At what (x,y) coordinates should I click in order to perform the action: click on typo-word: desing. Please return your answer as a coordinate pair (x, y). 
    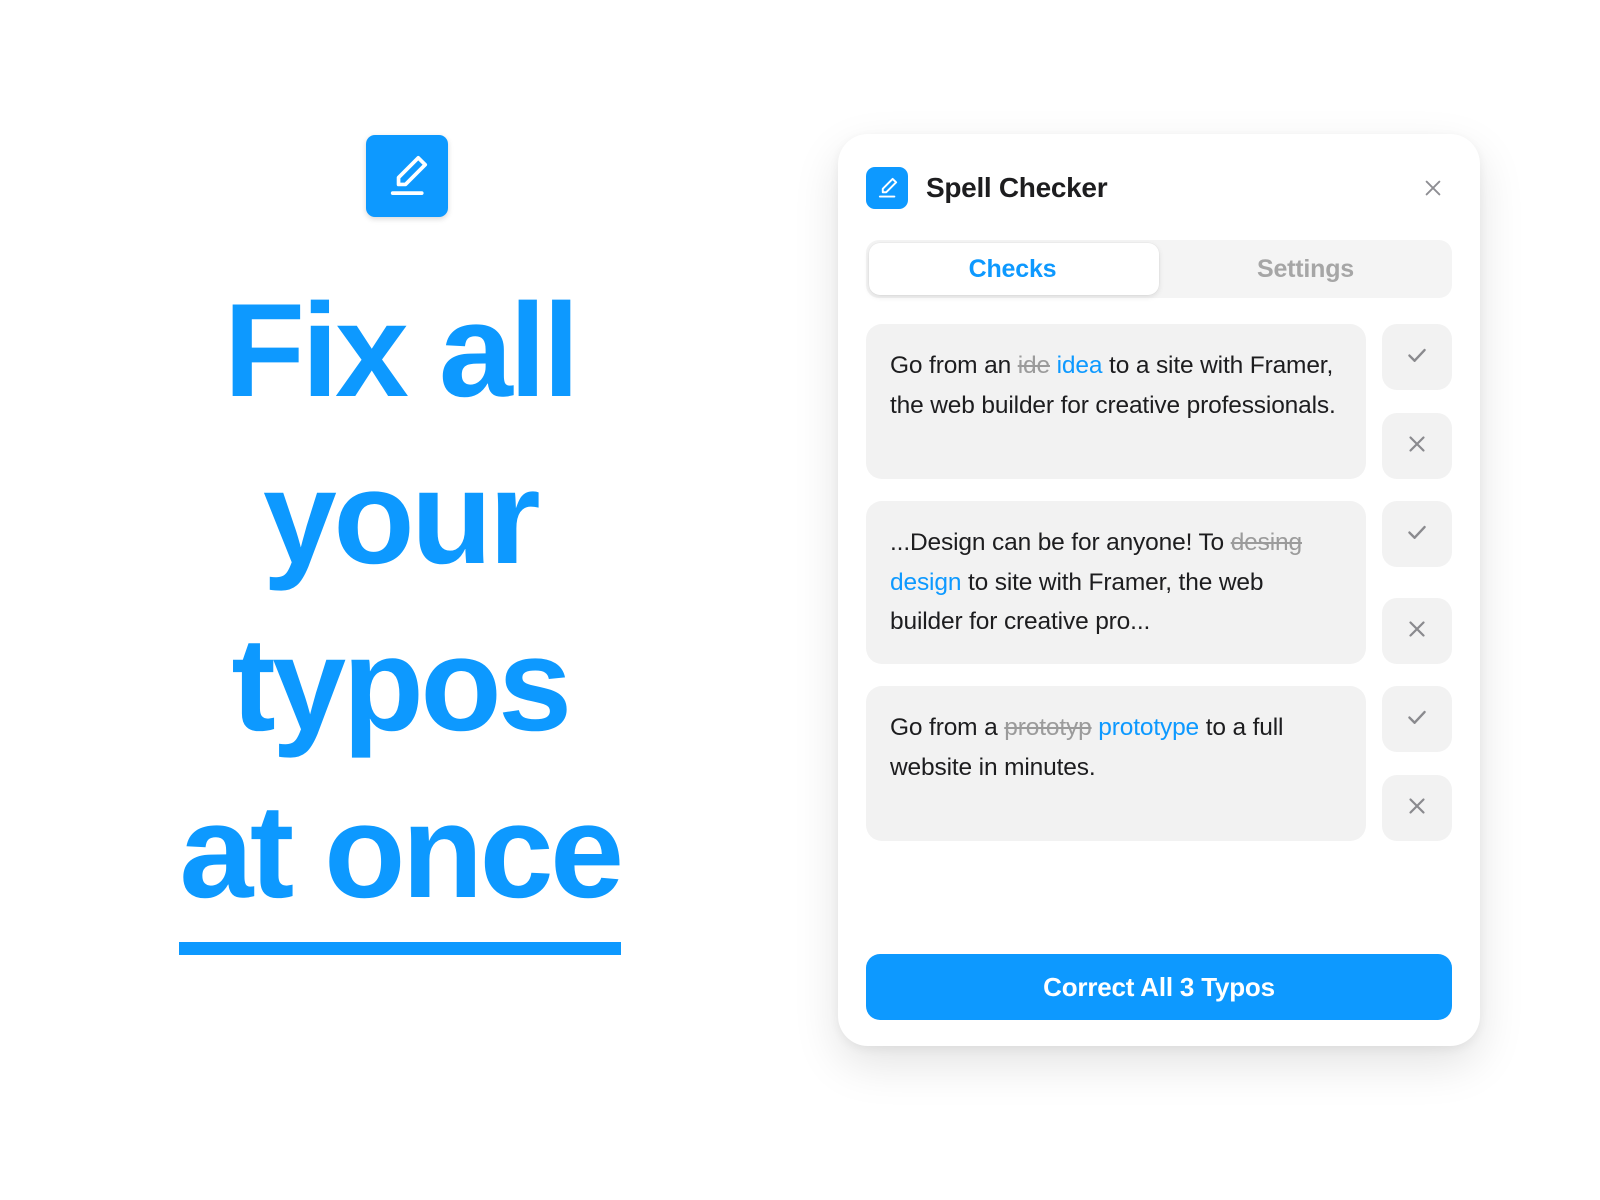
    Looking at the image, I should click on (1266, 542).